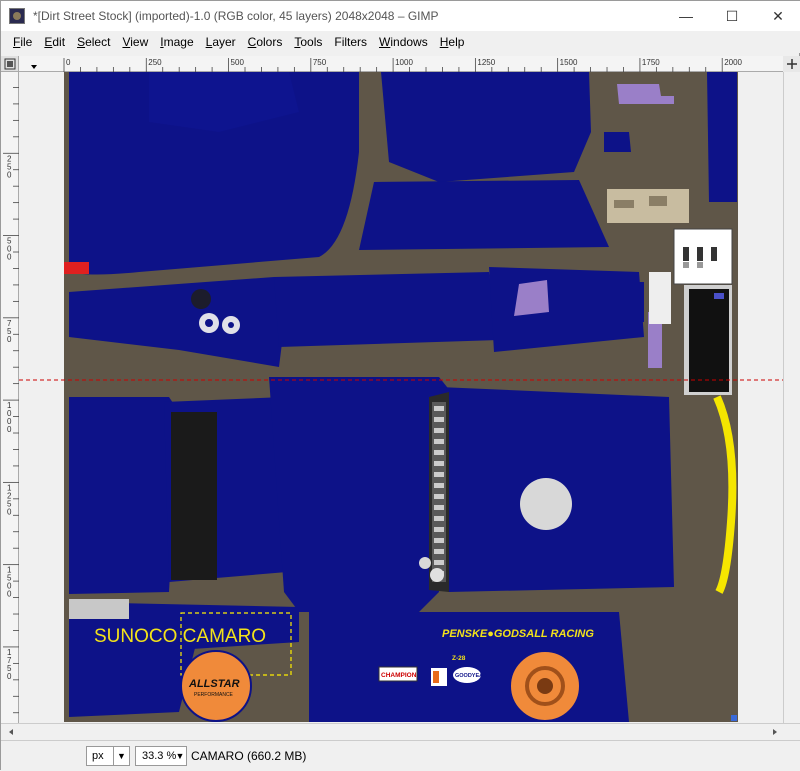 This screenshot has width=800, height=771. Describe the element at coordinates (777, 16) in the screenshot. I see `close-button: ✕` at that location.